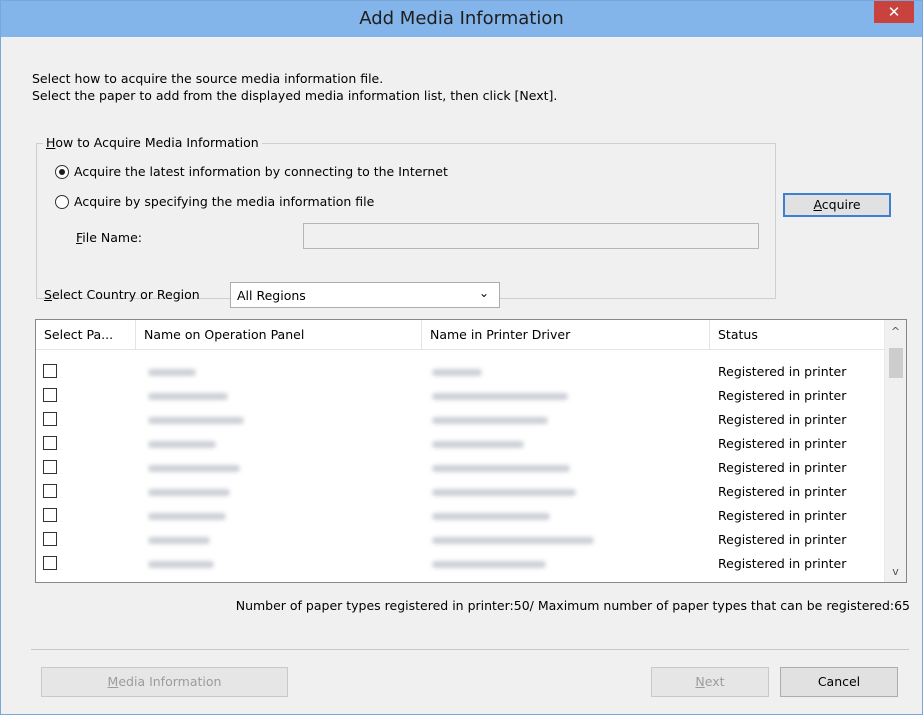  Describe the element at coordinates (839, 682) in the screenshot. I see `cancel-button: Cancel` at that location.